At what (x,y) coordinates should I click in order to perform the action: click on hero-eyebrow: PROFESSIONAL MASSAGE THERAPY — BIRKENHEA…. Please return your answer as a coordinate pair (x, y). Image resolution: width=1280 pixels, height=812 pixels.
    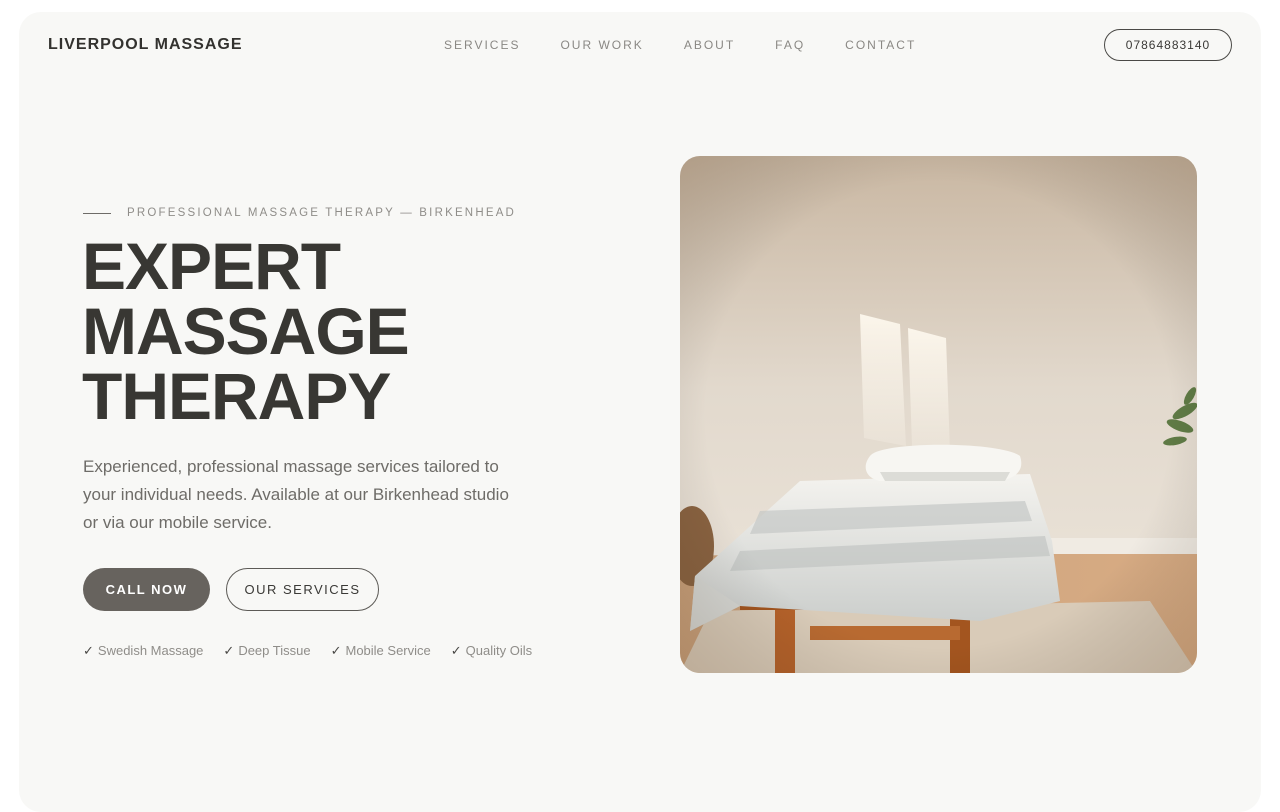
    Looking at the image, I should click on (299, 213).